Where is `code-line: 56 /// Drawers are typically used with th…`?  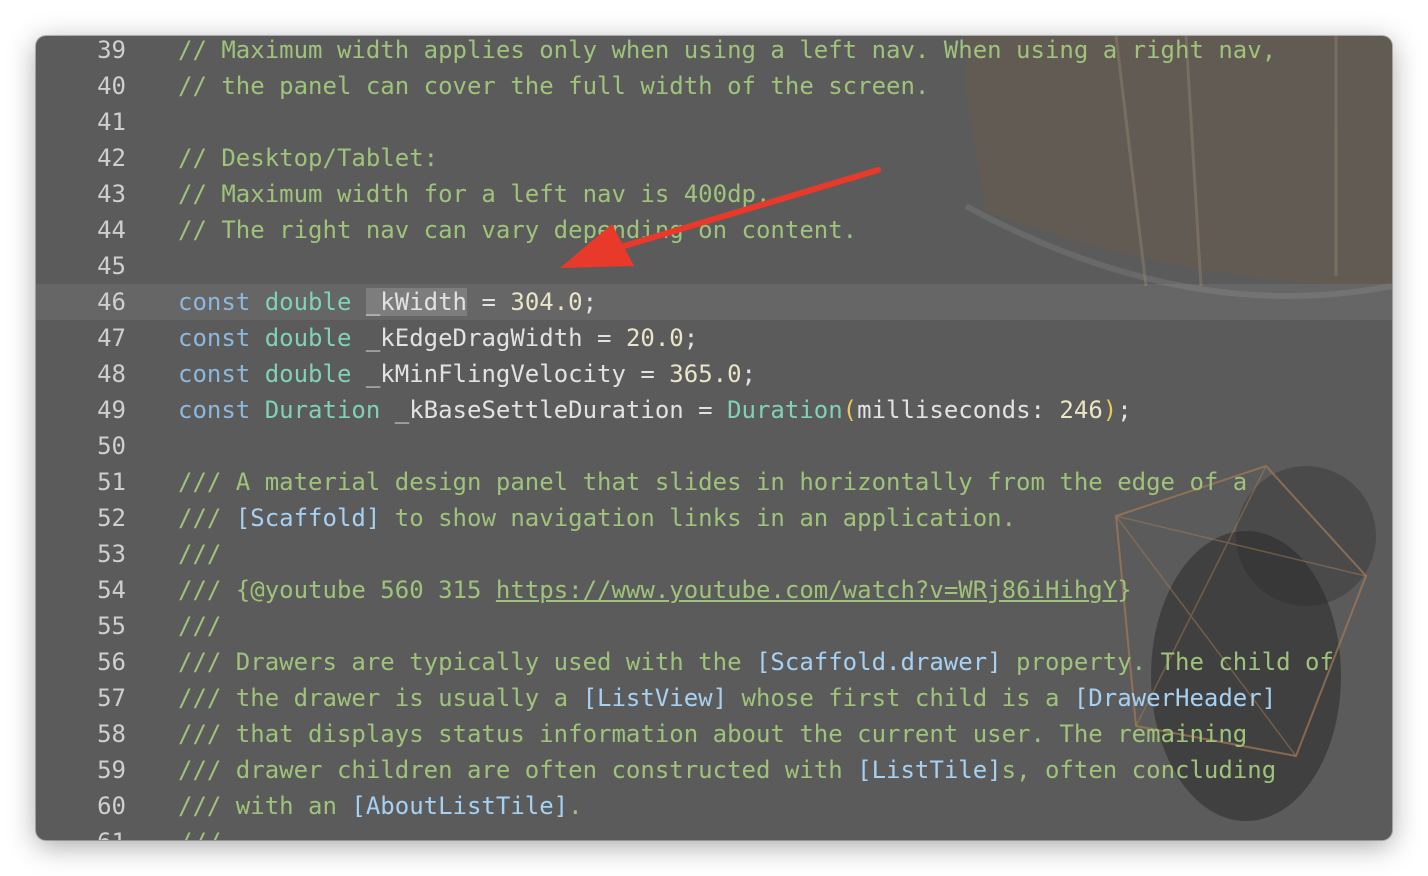 code-line: 56 /// Drawers are typically used with th… is located at coordinates (714, 662).